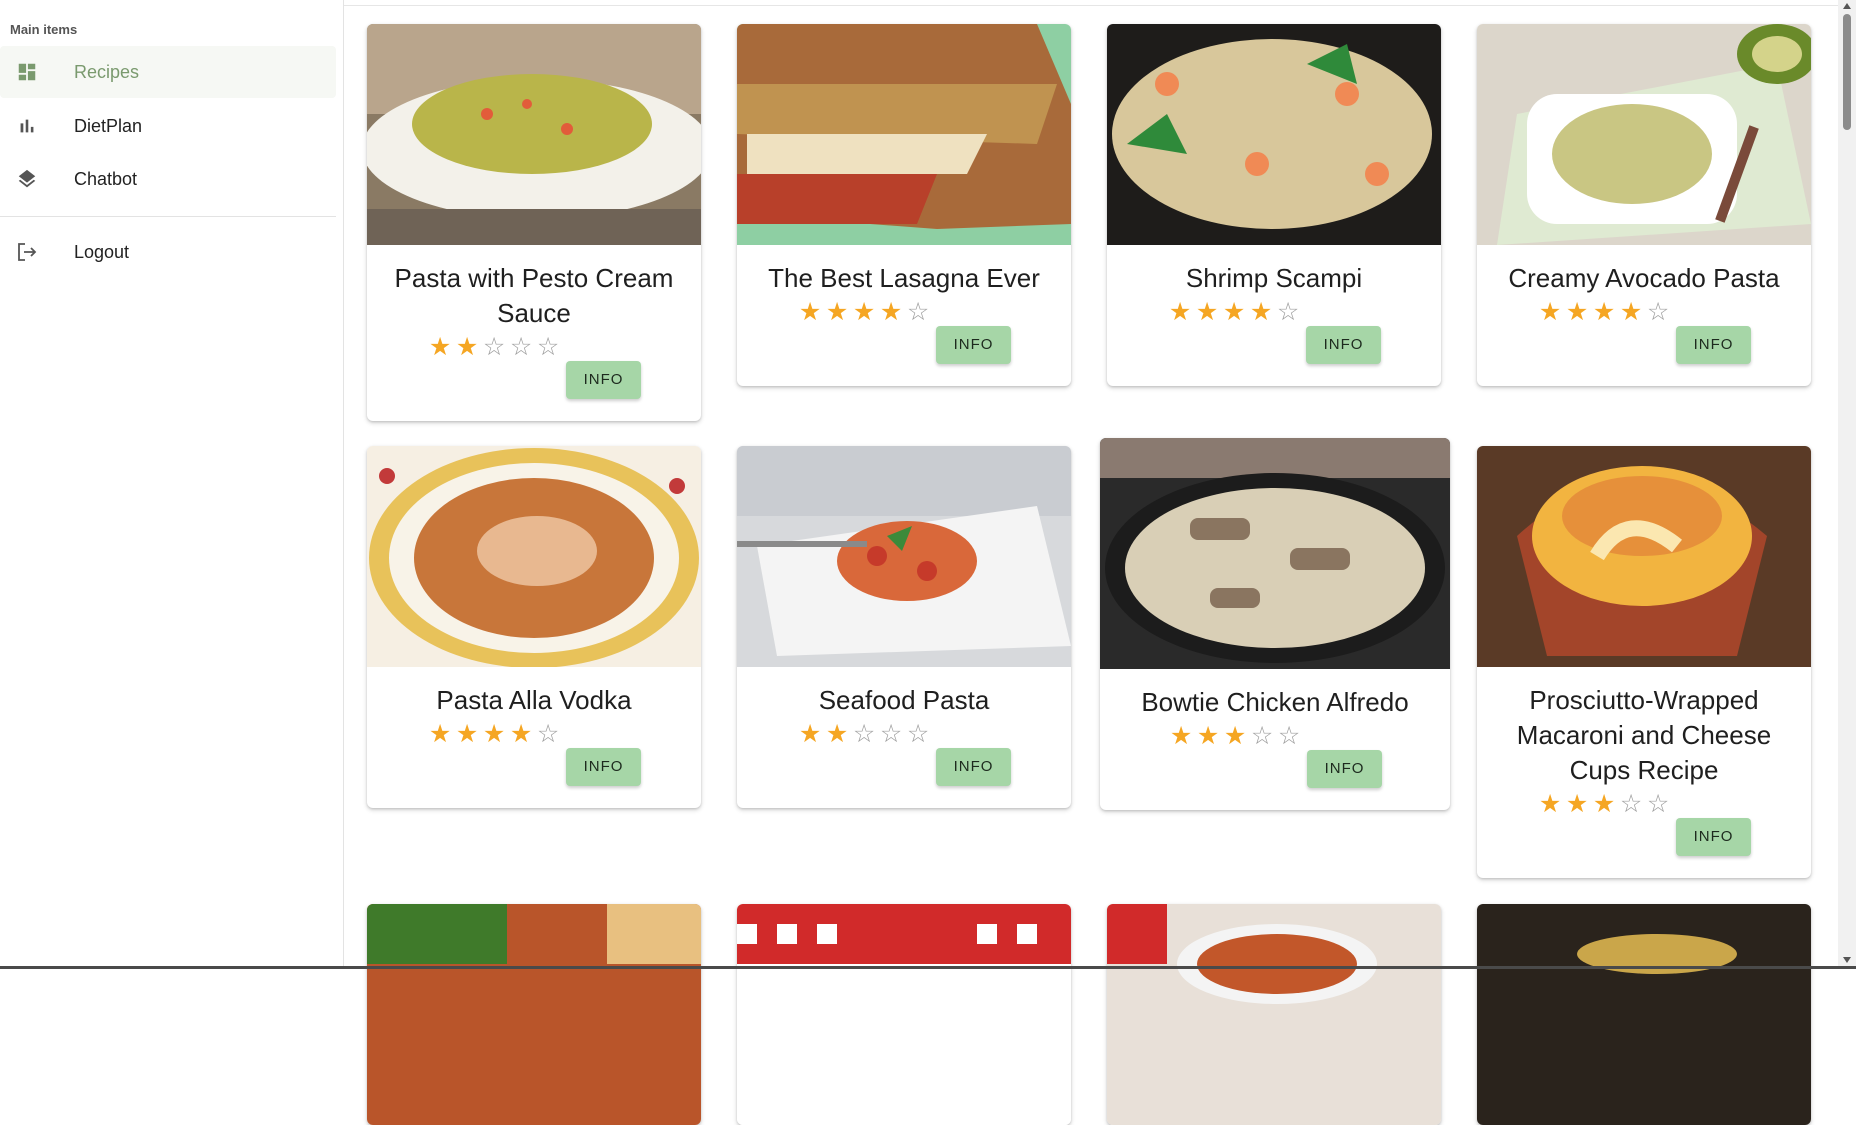  I want to click on sidebar-item-label: DietPlan, so click(108, 125).